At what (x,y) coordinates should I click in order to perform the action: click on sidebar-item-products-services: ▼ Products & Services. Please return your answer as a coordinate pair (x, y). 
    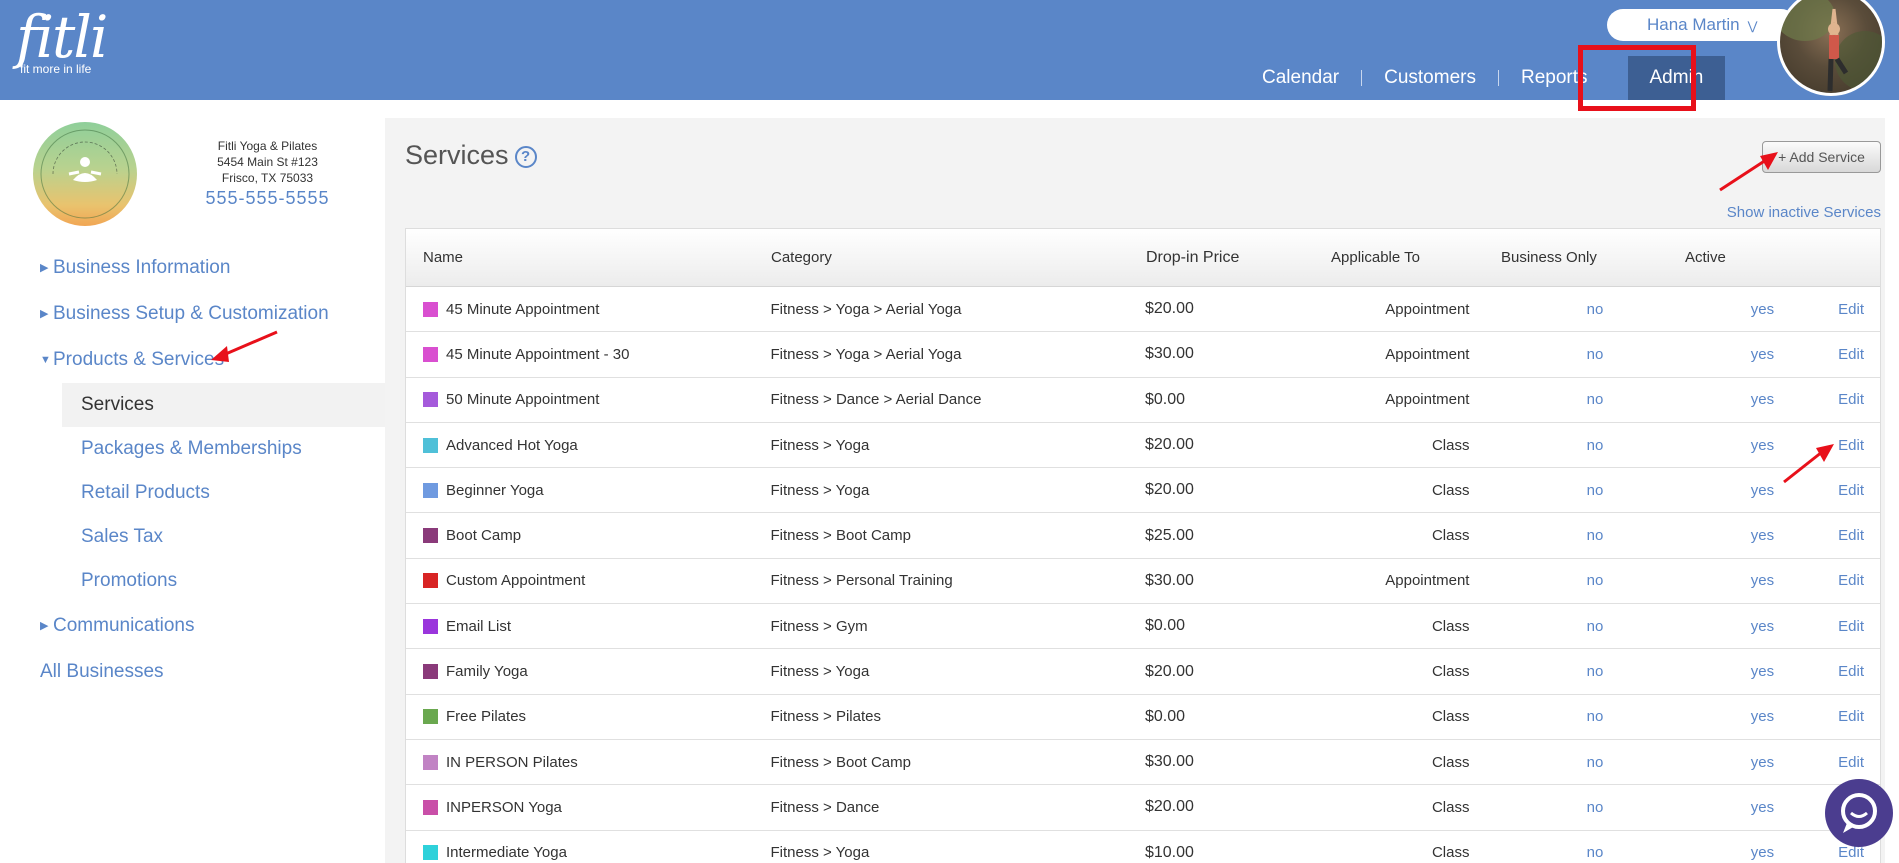
    Looking at the image, I should click on (192, 360).